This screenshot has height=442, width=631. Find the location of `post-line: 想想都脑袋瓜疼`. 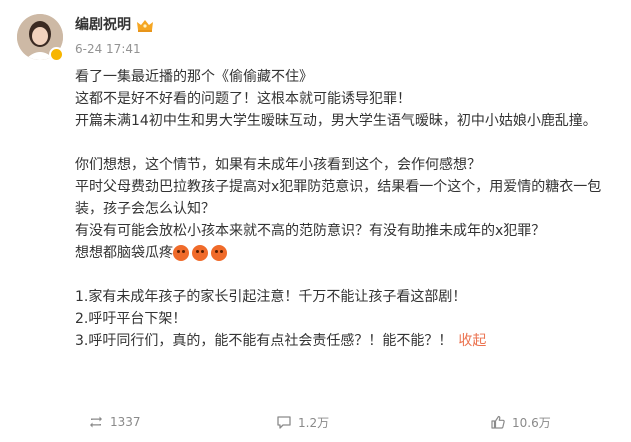

post-line: 想想都脑袋瓜疼 is located at coordinates (124, 253).